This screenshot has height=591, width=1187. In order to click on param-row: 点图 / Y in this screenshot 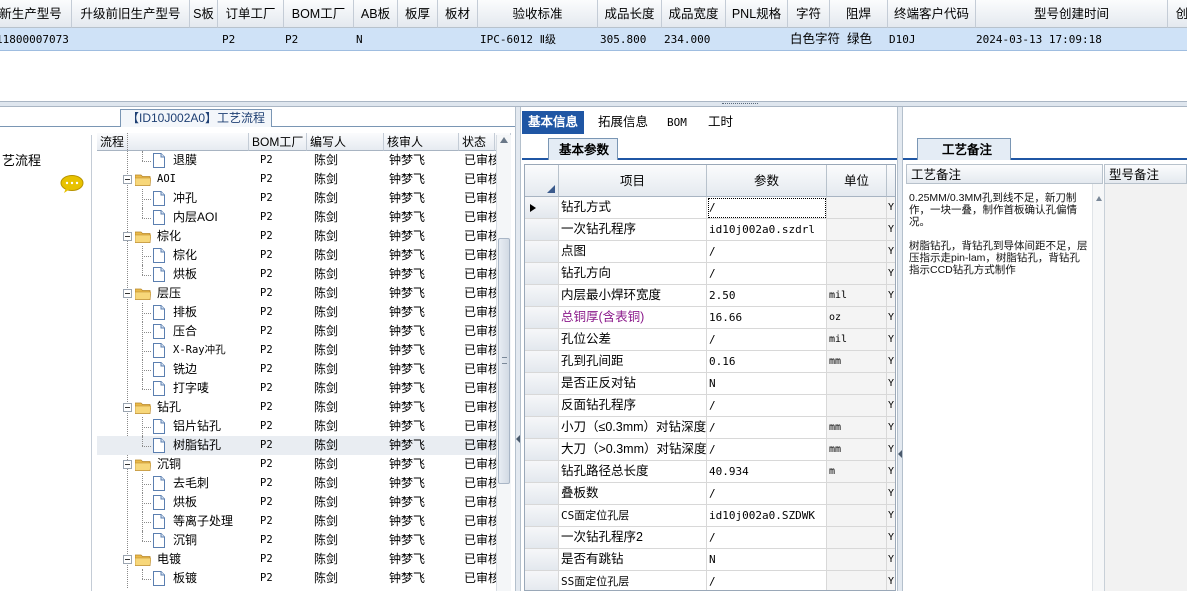, I will do `click(710, 252)`.